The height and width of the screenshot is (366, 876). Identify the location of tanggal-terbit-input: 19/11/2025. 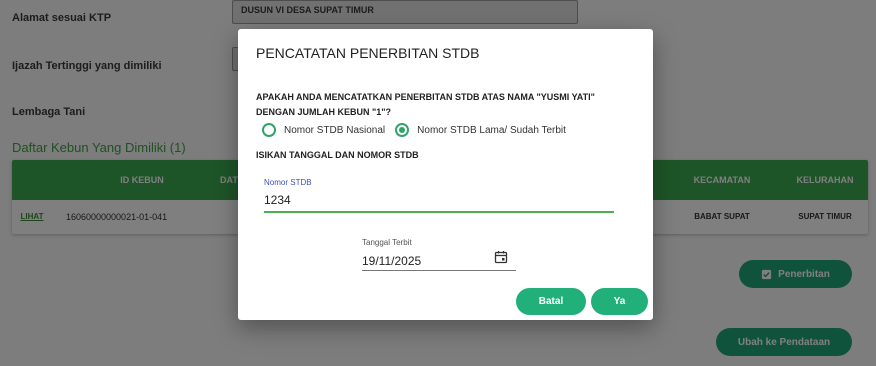
(391, 261).